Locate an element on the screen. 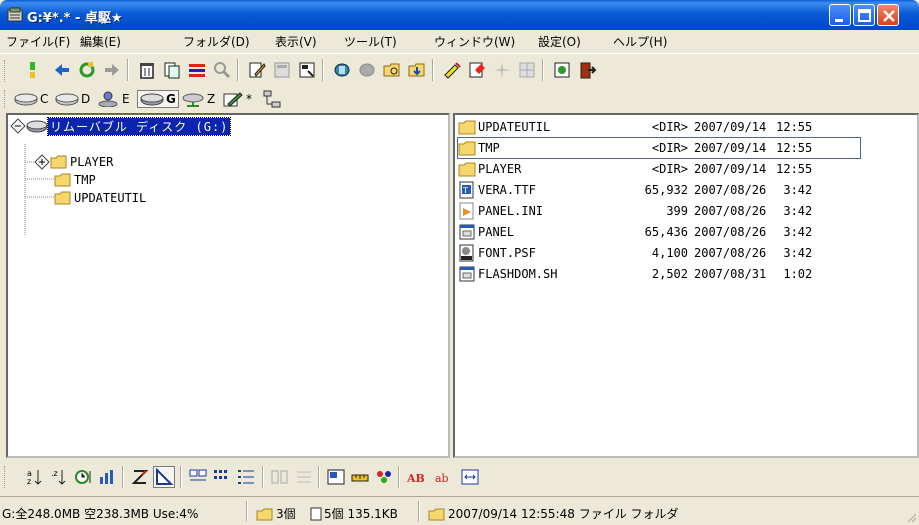 The image size is (919, 525). columns-disabled-icon is located at coordinates (280, 477).